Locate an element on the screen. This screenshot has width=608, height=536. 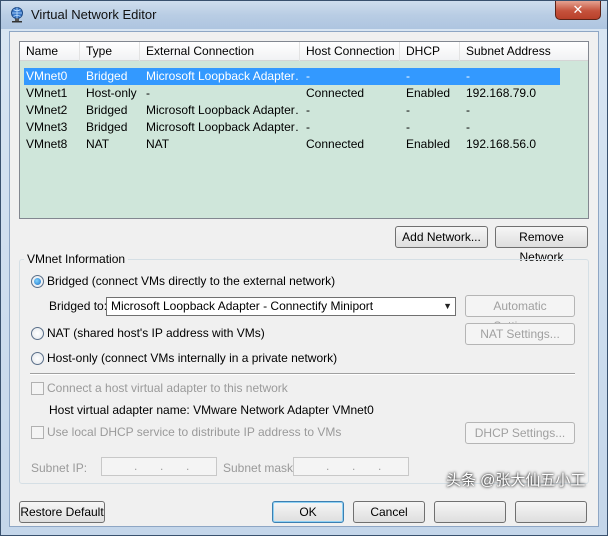
network-globe-icon is located at coordinates (17, 15).